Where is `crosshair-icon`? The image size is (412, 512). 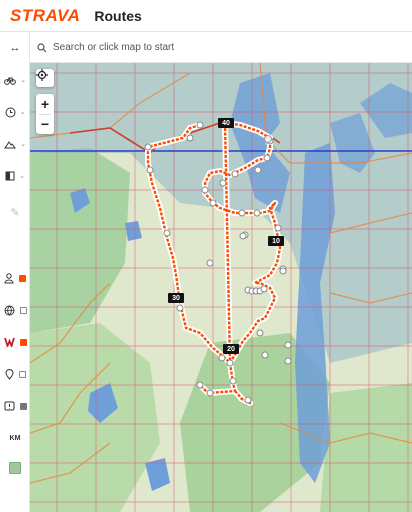 crosshair-icon is located at coordinates (42, 75).